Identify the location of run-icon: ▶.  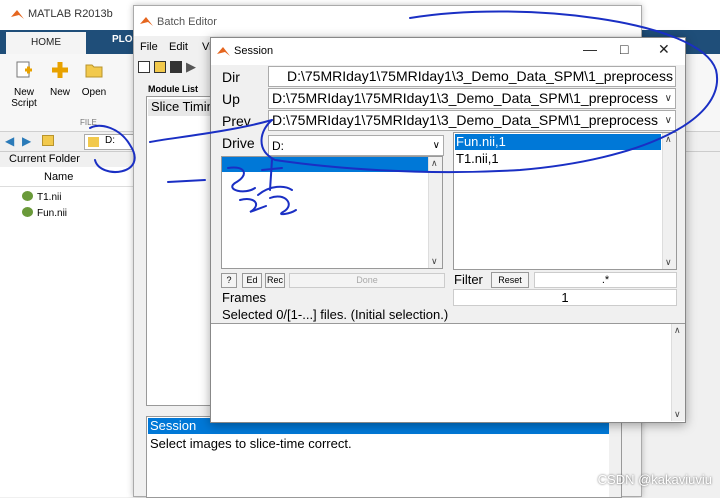
(191, 67).